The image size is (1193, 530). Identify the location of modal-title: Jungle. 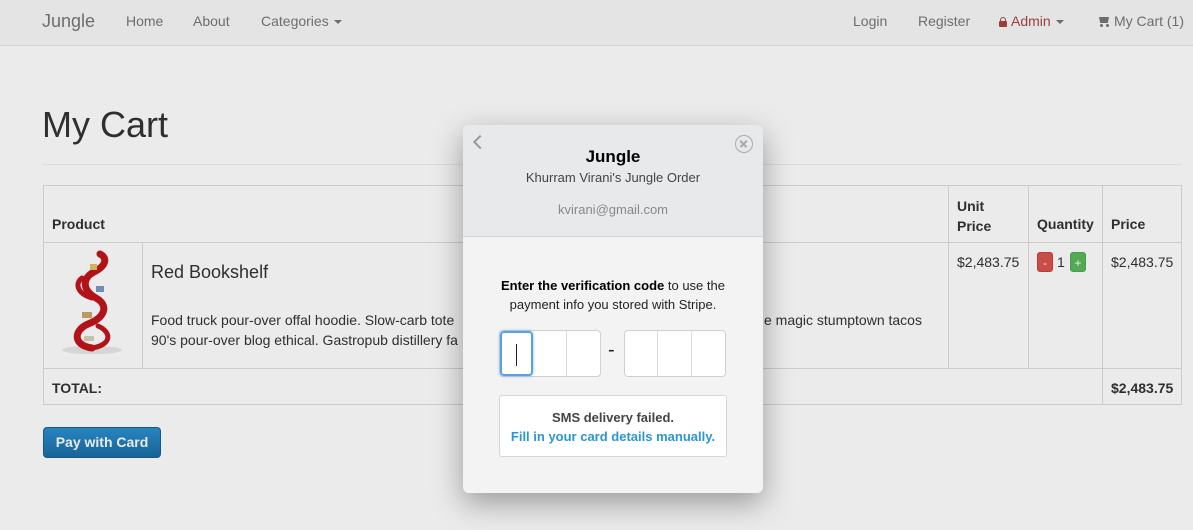
(613, 156).